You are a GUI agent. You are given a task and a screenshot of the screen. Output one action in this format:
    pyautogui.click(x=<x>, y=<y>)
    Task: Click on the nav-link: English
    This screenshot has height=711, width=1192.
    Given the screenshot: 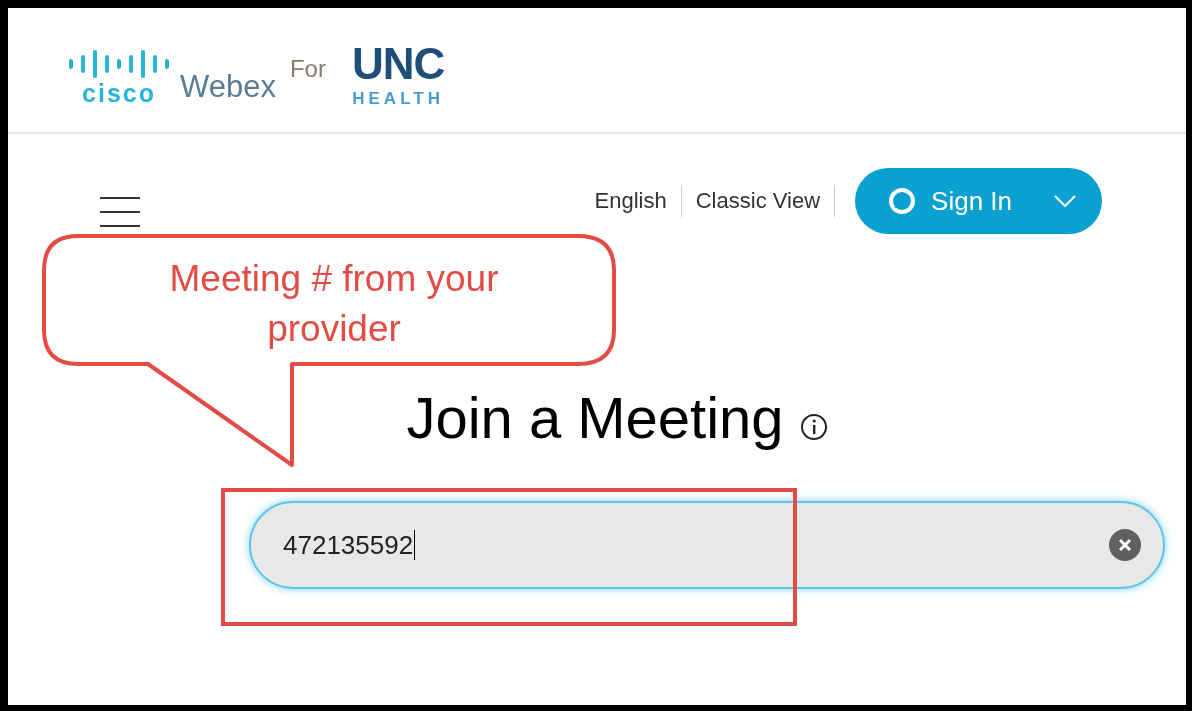 What is the action you would take?
    pyautogui.click(x=630, y=201)
    